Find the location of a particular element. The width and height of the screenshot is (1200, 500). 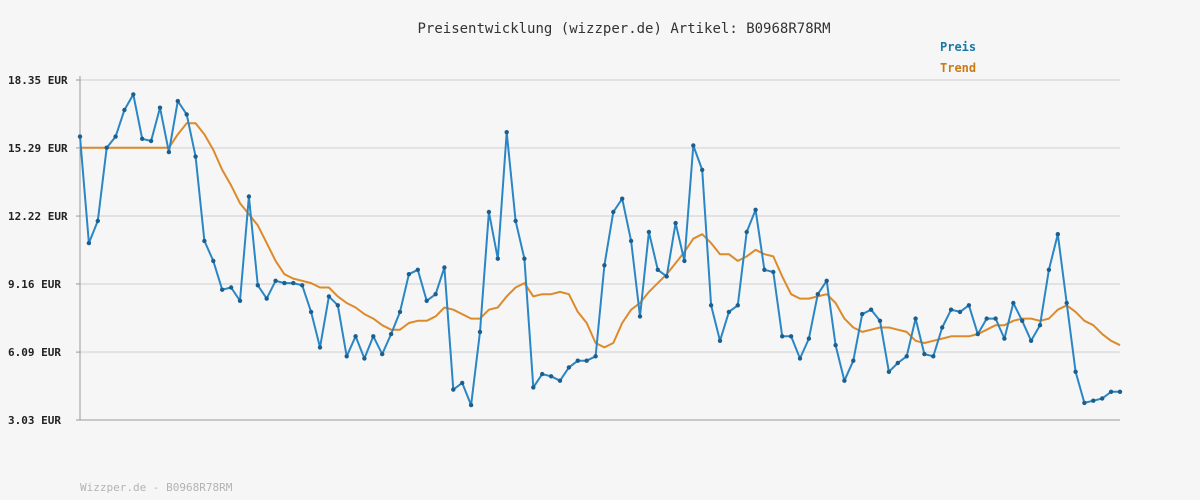

y-tick-label: 15.29 EUR is located at coordinates (38, 148).